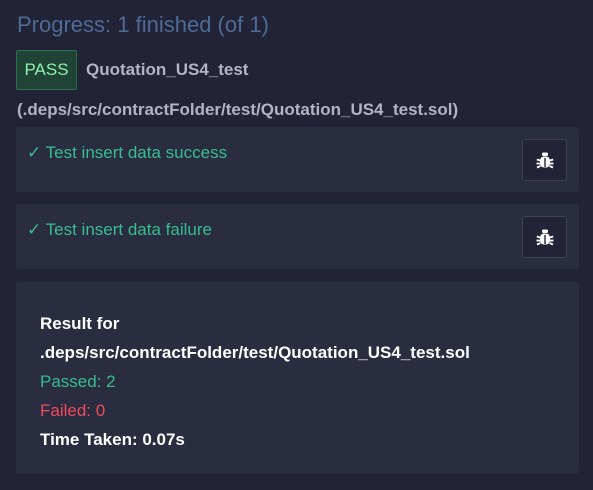 Image resolution: width=593 pixels, height=490 pixels. What do you see at coordinates (46, 70) in the screenshot?
I see `pass-status-badge: PASS` at bounding box center [46, 70].